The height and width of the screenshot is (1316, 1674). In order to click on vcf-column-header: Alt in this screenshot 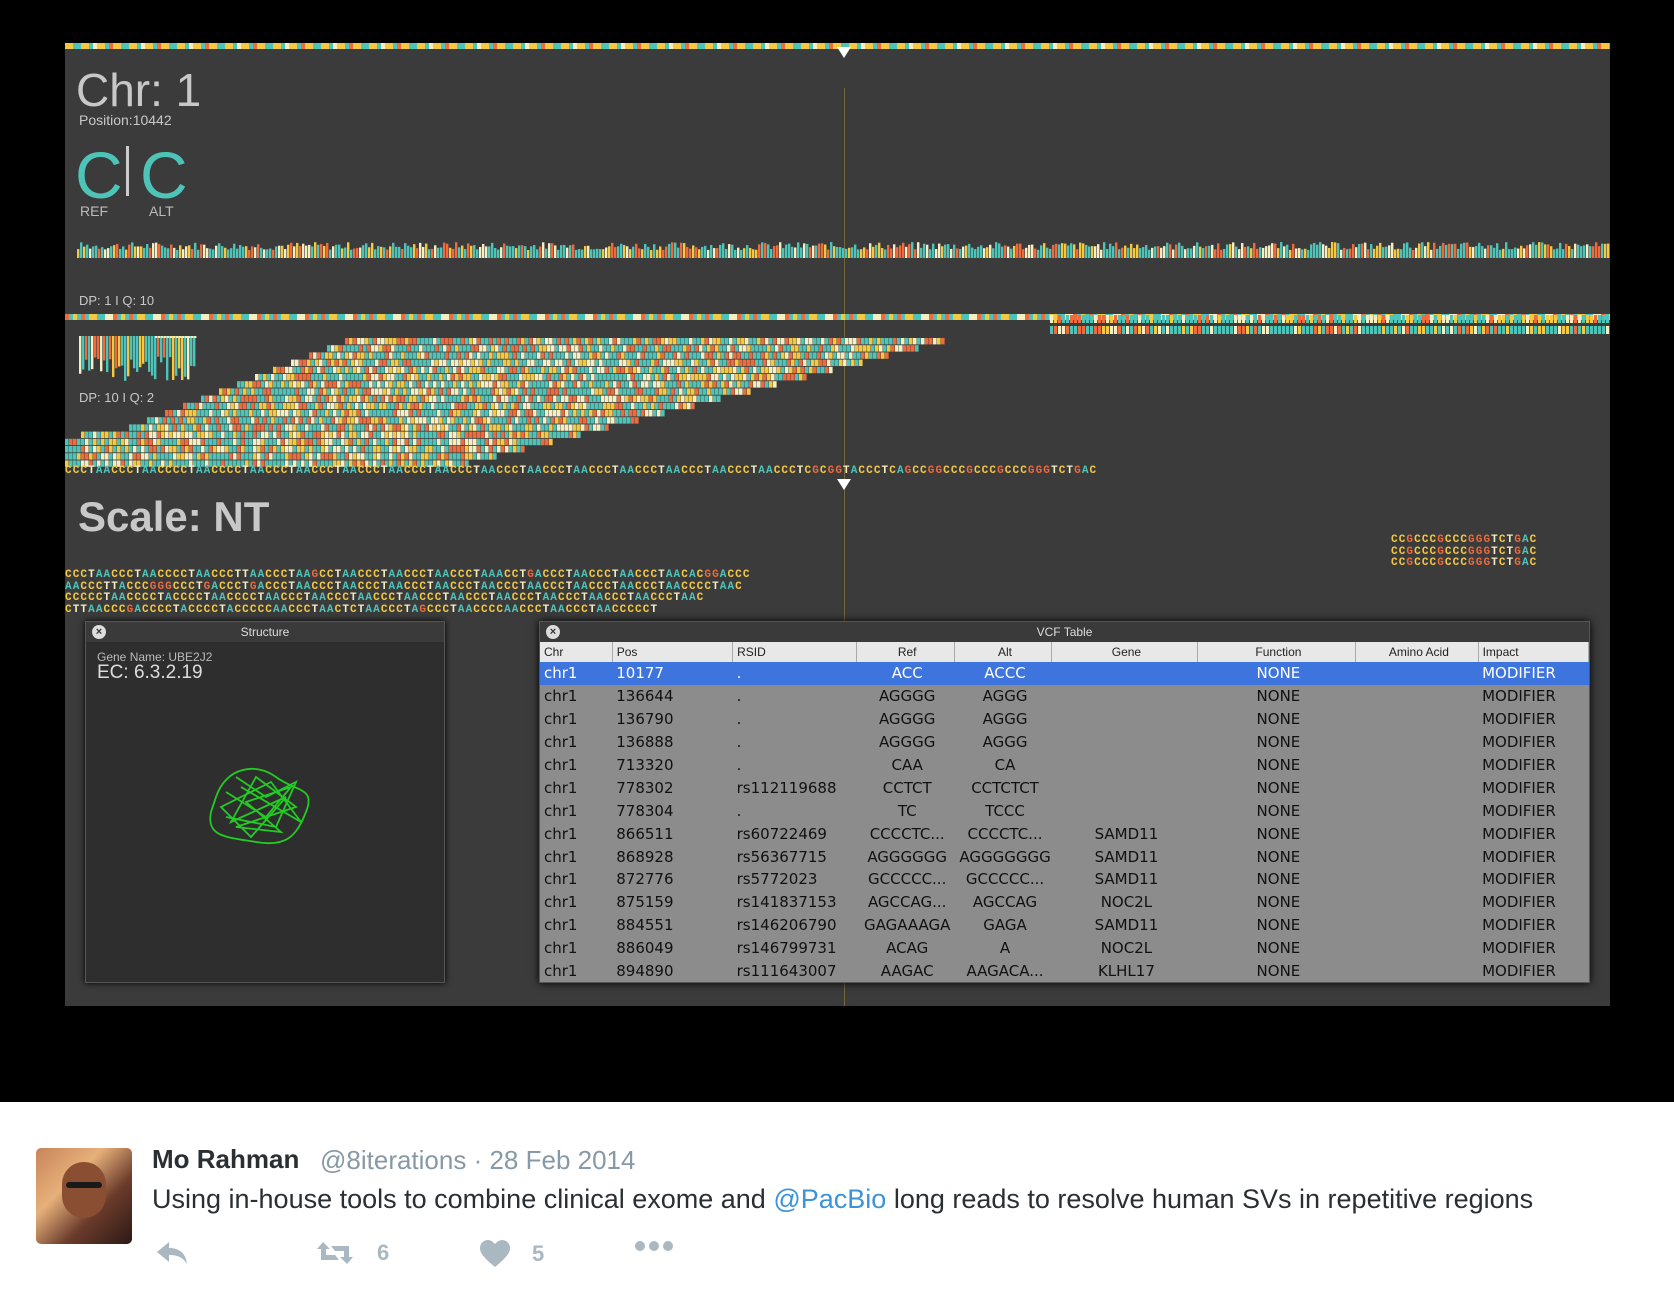, I will do `click(1003, 652)`.